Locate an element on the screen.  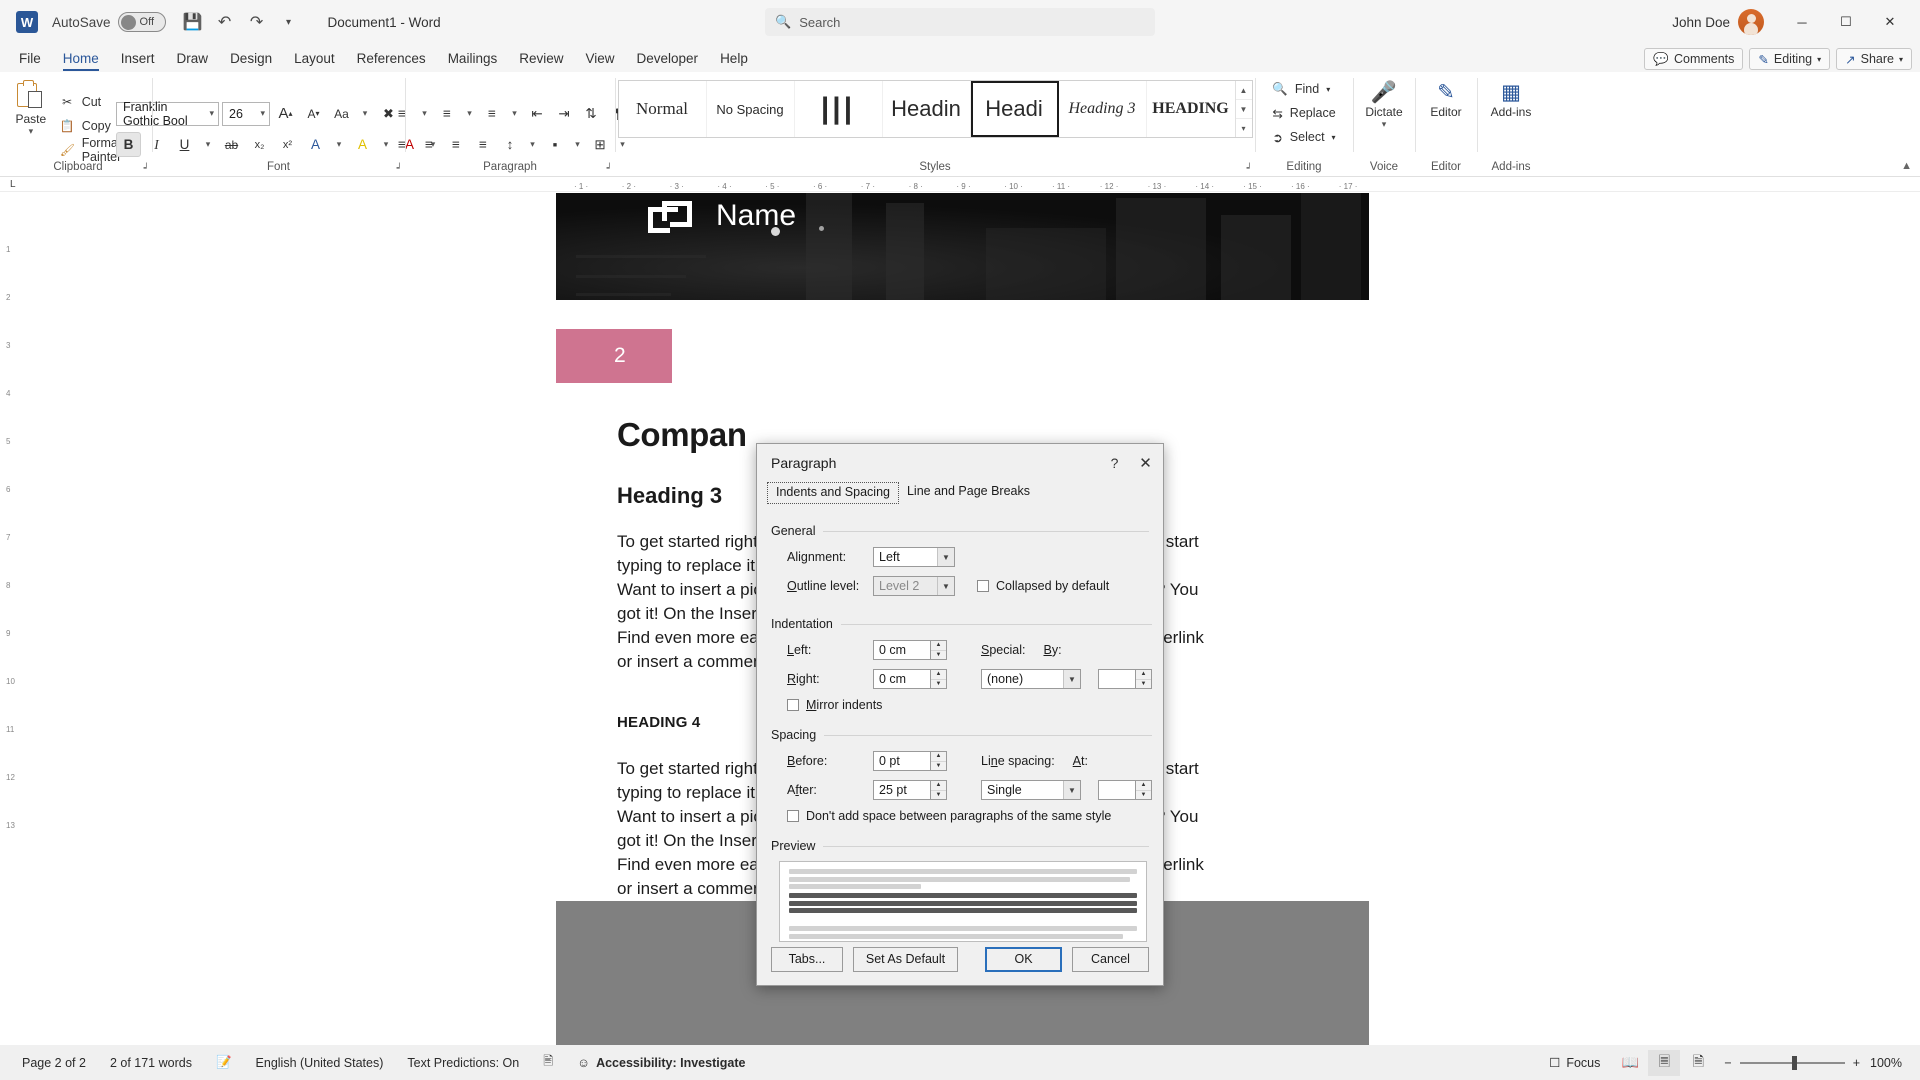
print-layout-button: 🗏 is located at coordinates (1664, 1062).